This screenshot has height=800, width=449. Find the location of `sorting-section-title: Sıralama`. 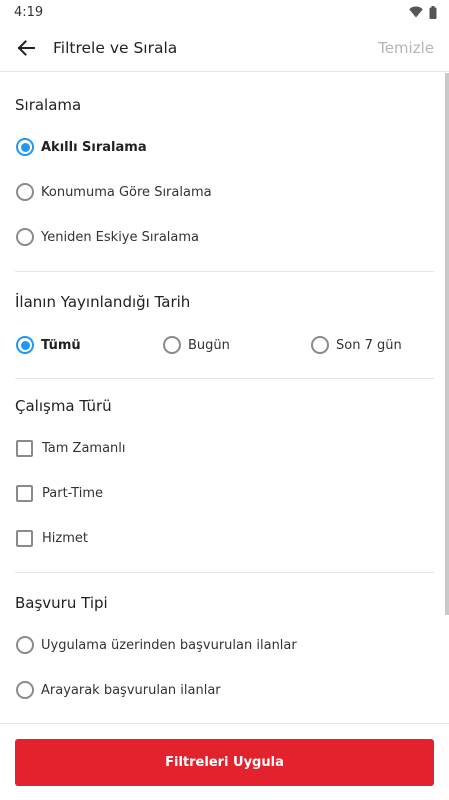

sorting-section-title: Sıralama is located at coordinates (48, 105).